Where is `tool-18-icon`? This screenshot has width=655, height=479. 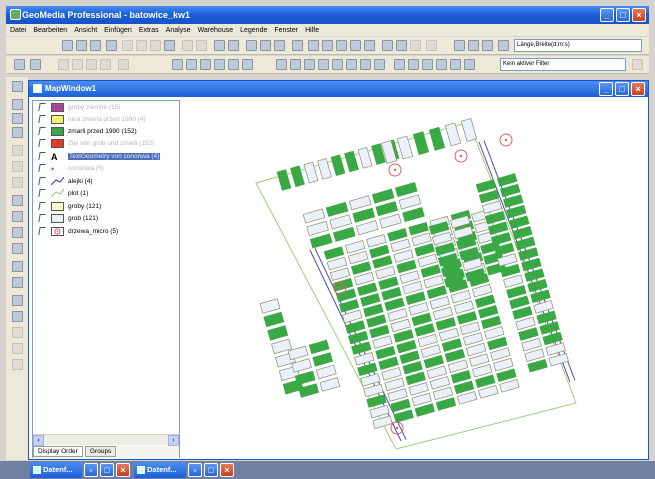 tool-18-icon is located at coordinates (17, 364).